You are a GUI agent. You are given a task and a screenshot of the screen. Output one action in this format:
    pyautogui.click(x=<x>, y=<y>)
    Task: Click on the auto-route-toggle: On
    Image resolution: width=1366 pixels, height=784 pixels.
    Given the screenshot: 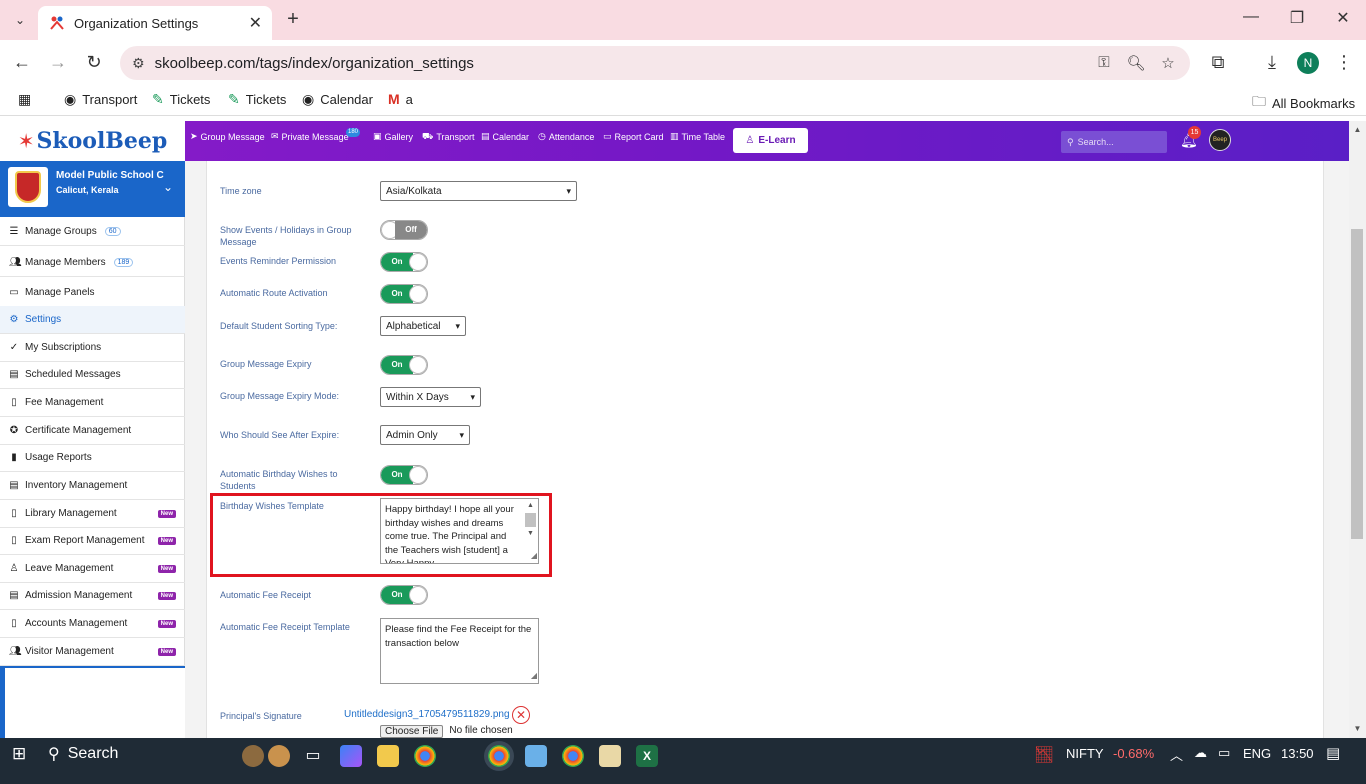 What is the action you would take?
    pyautogui.click(x=404, y=294)
    